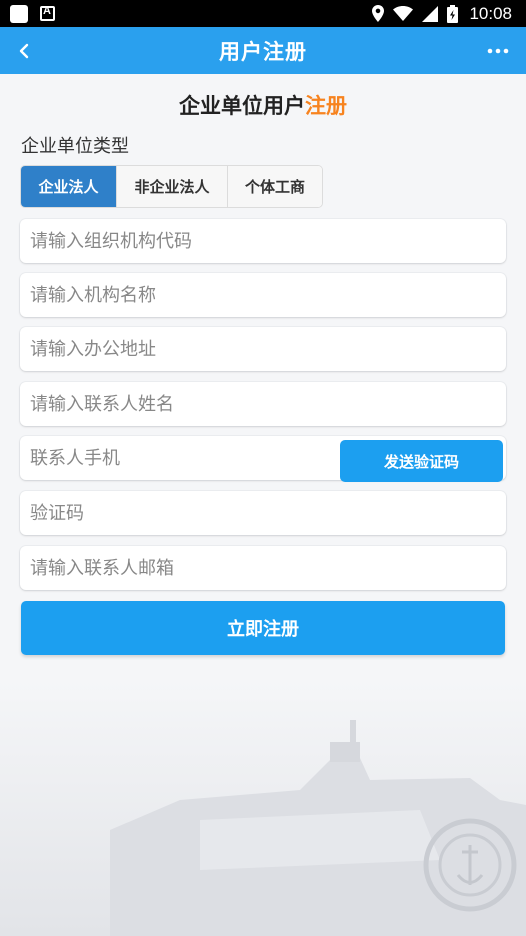 The image size is (526, 936). I want to click on more-dots-icon, so click(498, 50).